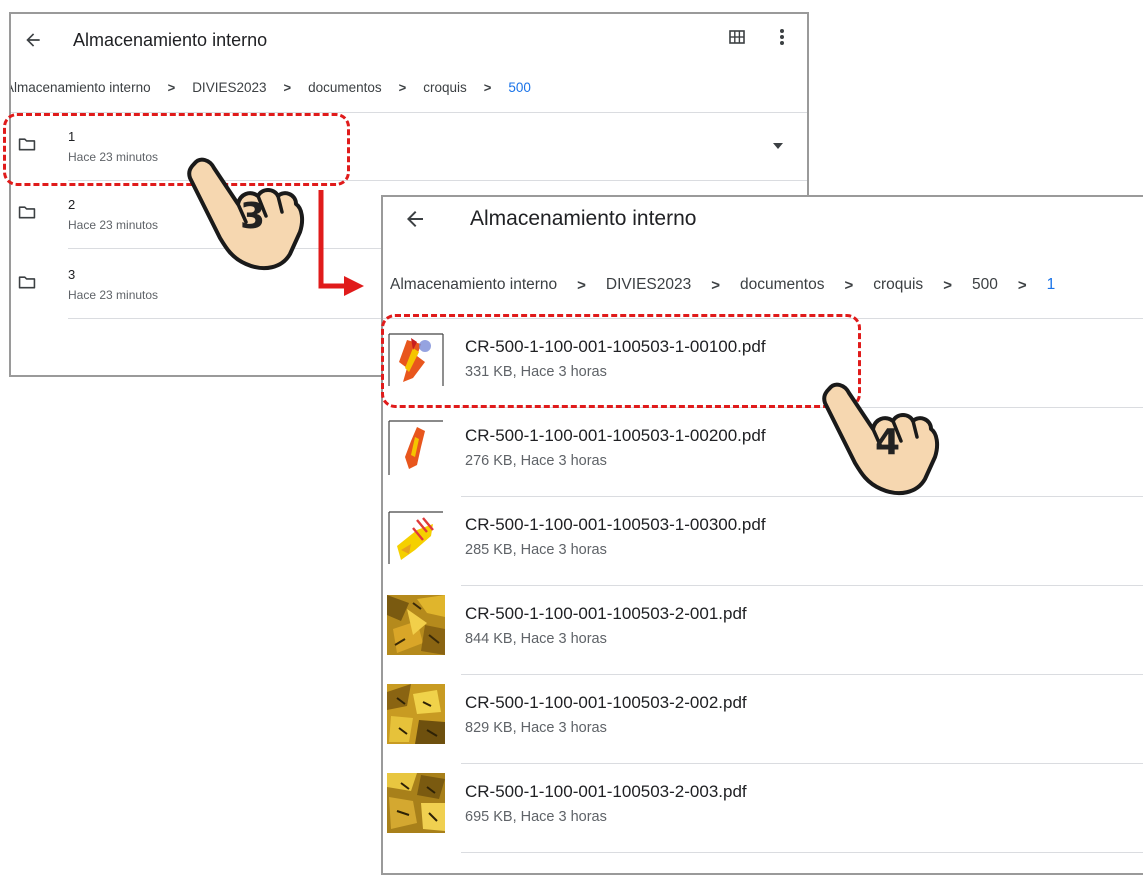 This screenshot has height=875, width=1143. I want to click on folder-name: 2, so click(72, 204).